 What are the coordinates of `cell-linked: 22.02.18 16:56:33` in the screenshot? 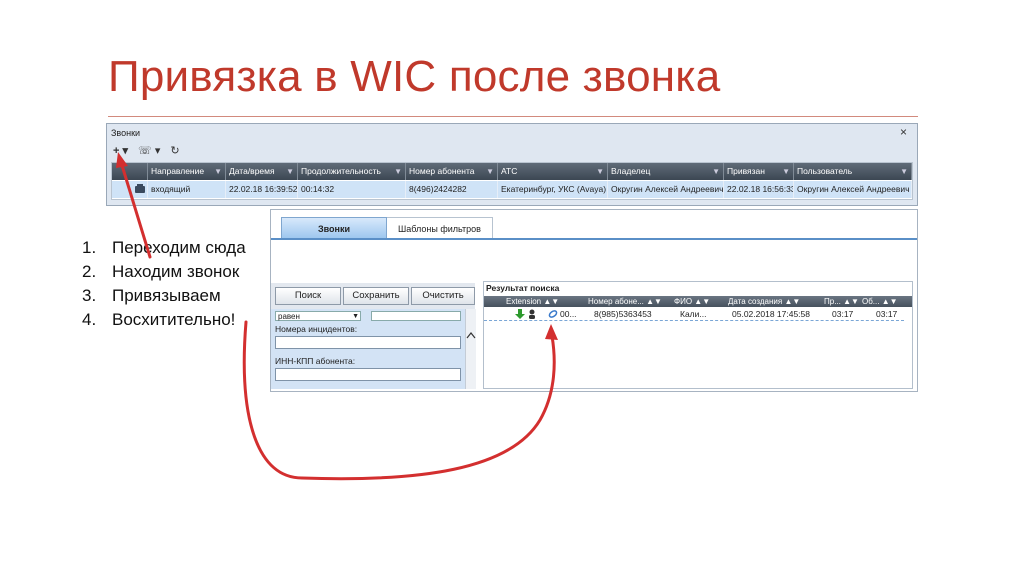 It's located at (759, 189).